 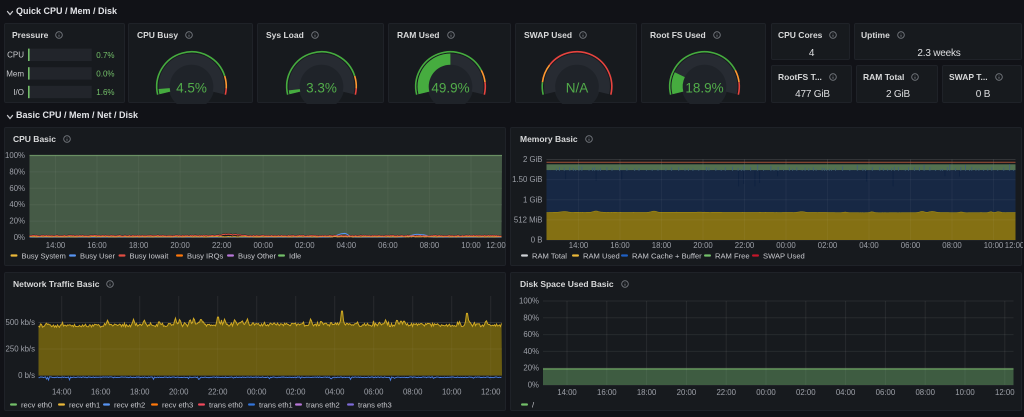 What do you see at coordinates (527, 179) in the screenshot?
I see `svg-text: 1.50 GiB` at bounding box center [527, 179].